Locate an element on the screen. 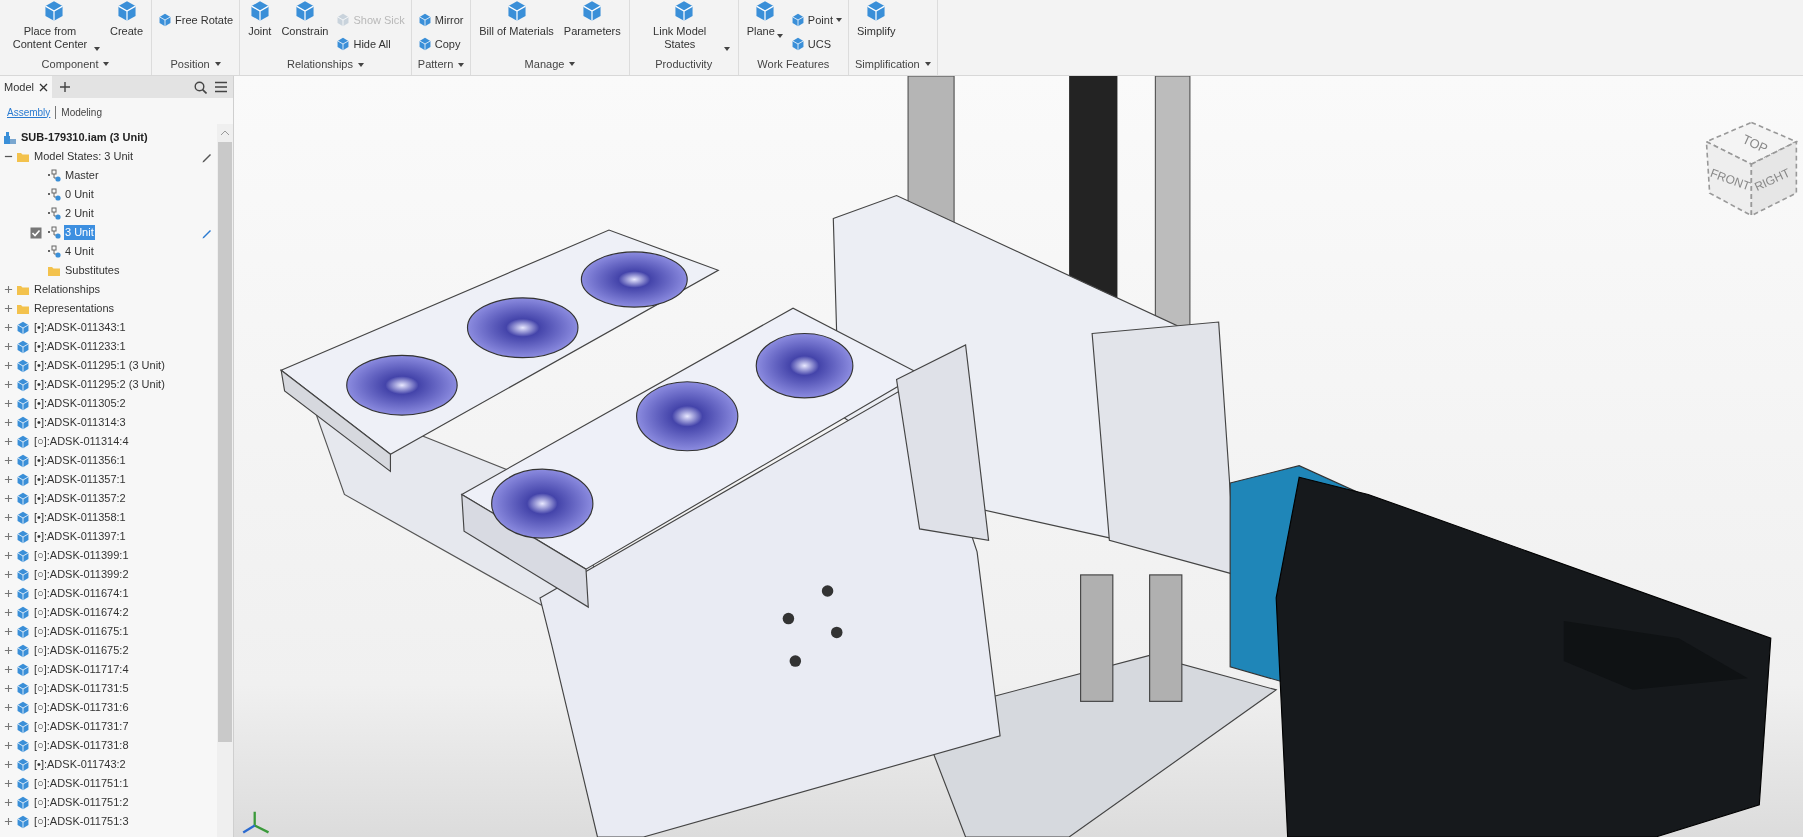 The height and width of the screenshot is (837, 1803). tree-item-label: Substitutes is located at coordinates (92, 270).